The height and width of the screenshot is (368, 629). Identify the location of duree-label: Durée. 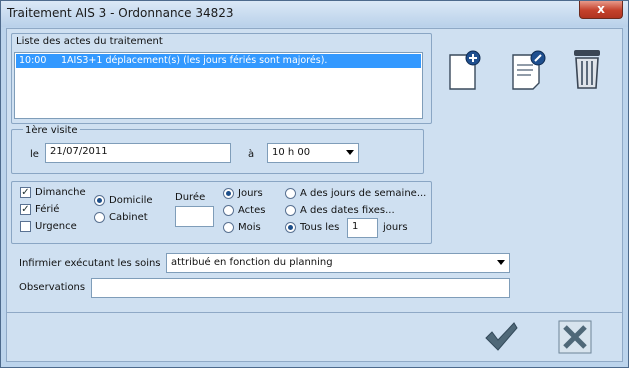
(190, 197).